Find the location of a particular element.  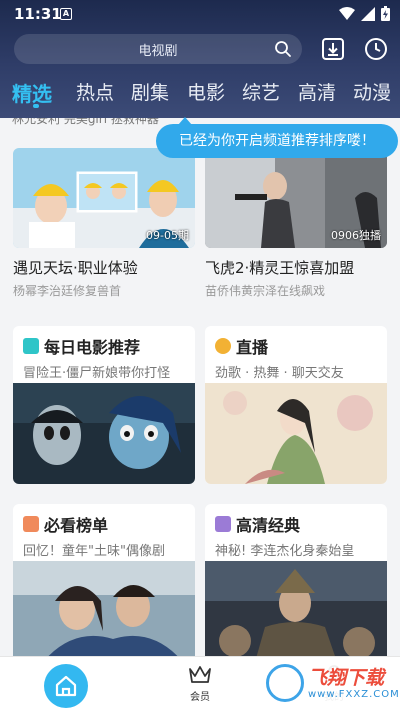

crown-icon is located at coordinates (200, 674).